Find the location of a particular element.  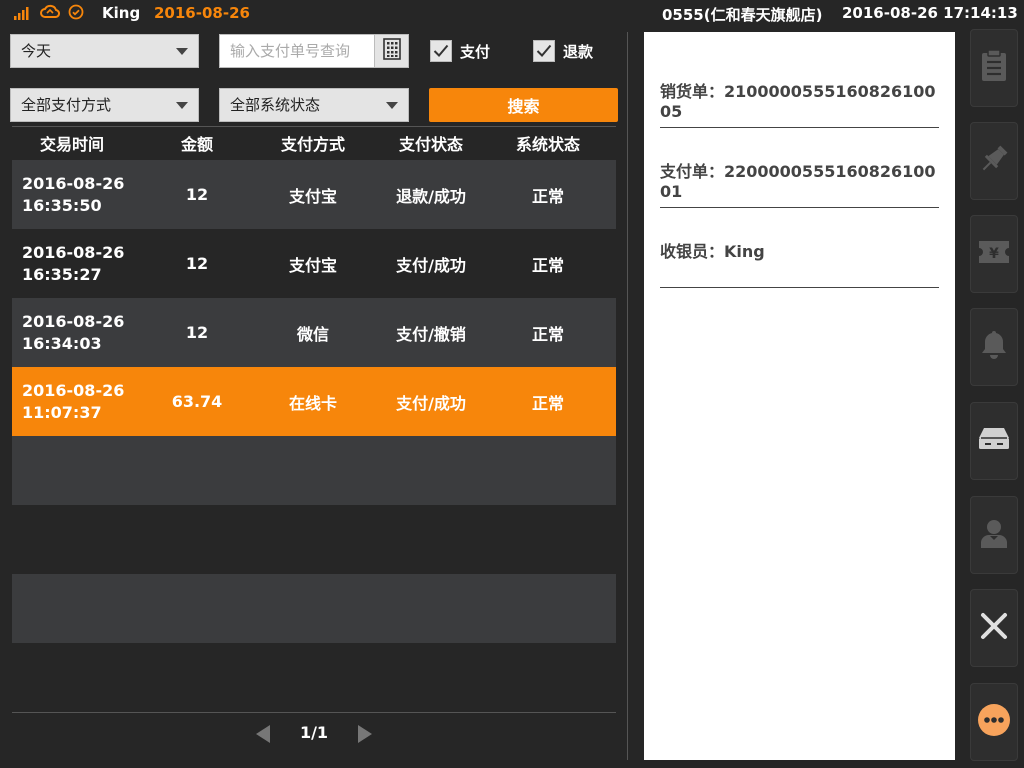

system-status-value: 全部系统状态 is located at coordinates (275, 105).